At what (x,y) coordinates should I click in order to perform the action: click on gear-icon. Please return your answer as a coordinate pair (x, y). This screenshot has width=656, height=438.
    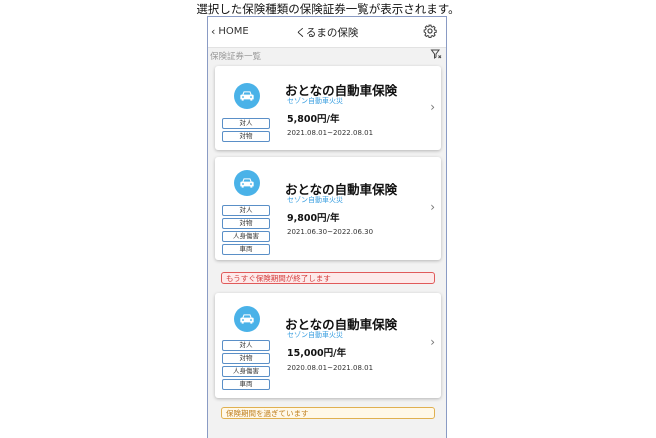
    Looking at the image, I should click on (430, 31).